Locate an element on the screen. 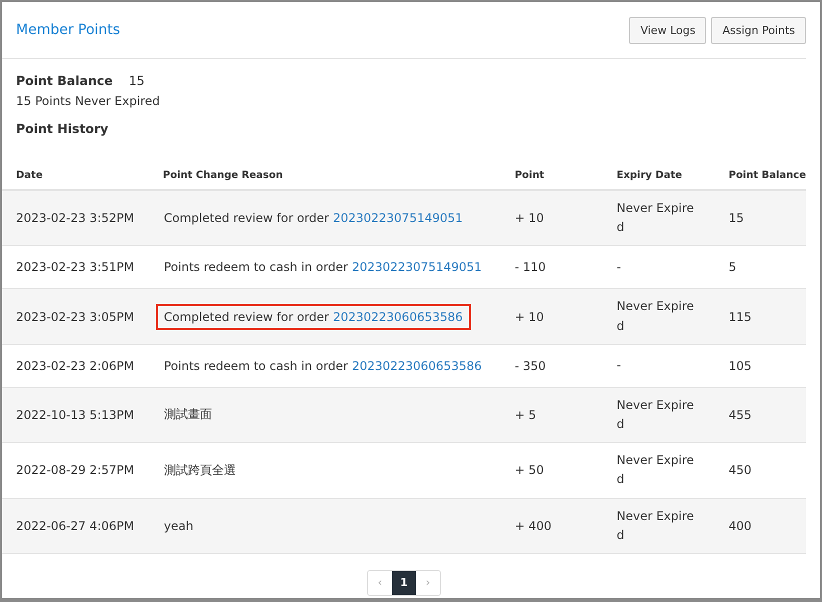 The image size is (822, 602). date-cell: 2022-08-29 2:57PM is located at coordinates (75, 470).